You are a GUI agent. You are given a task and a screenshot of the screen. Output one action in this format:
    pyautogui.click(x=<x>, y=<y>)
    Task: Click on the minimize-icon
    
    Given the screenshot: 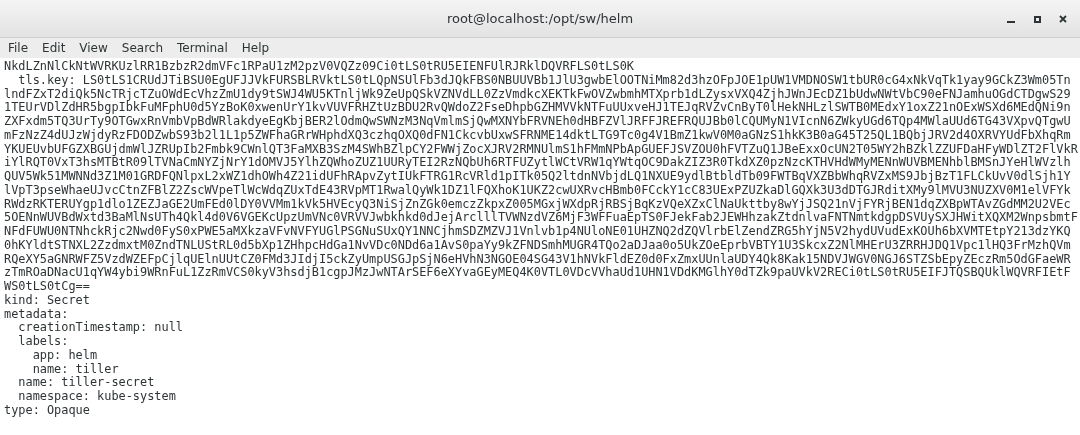 What is the action you would take?
    pyautogui.click(x=1011, y=22)
    